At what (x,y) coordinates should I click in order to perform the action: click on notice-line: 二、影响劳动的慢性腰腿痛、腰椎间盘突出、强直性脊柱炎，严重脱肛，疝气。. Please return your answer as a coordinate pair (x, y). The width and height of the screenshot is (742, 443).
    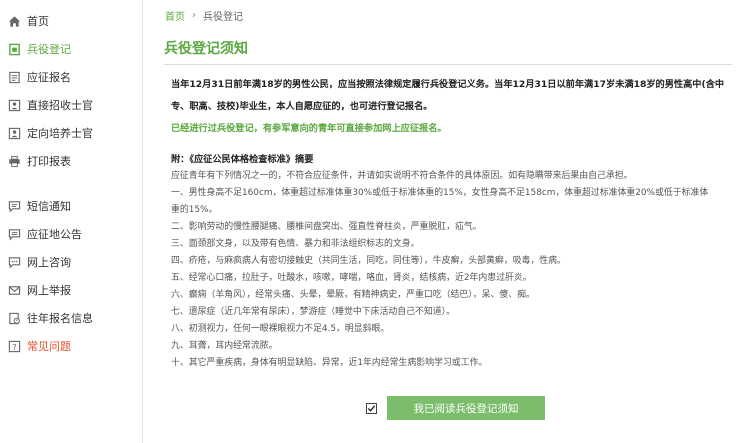
    Looking at the image, I should click on (326, 227).